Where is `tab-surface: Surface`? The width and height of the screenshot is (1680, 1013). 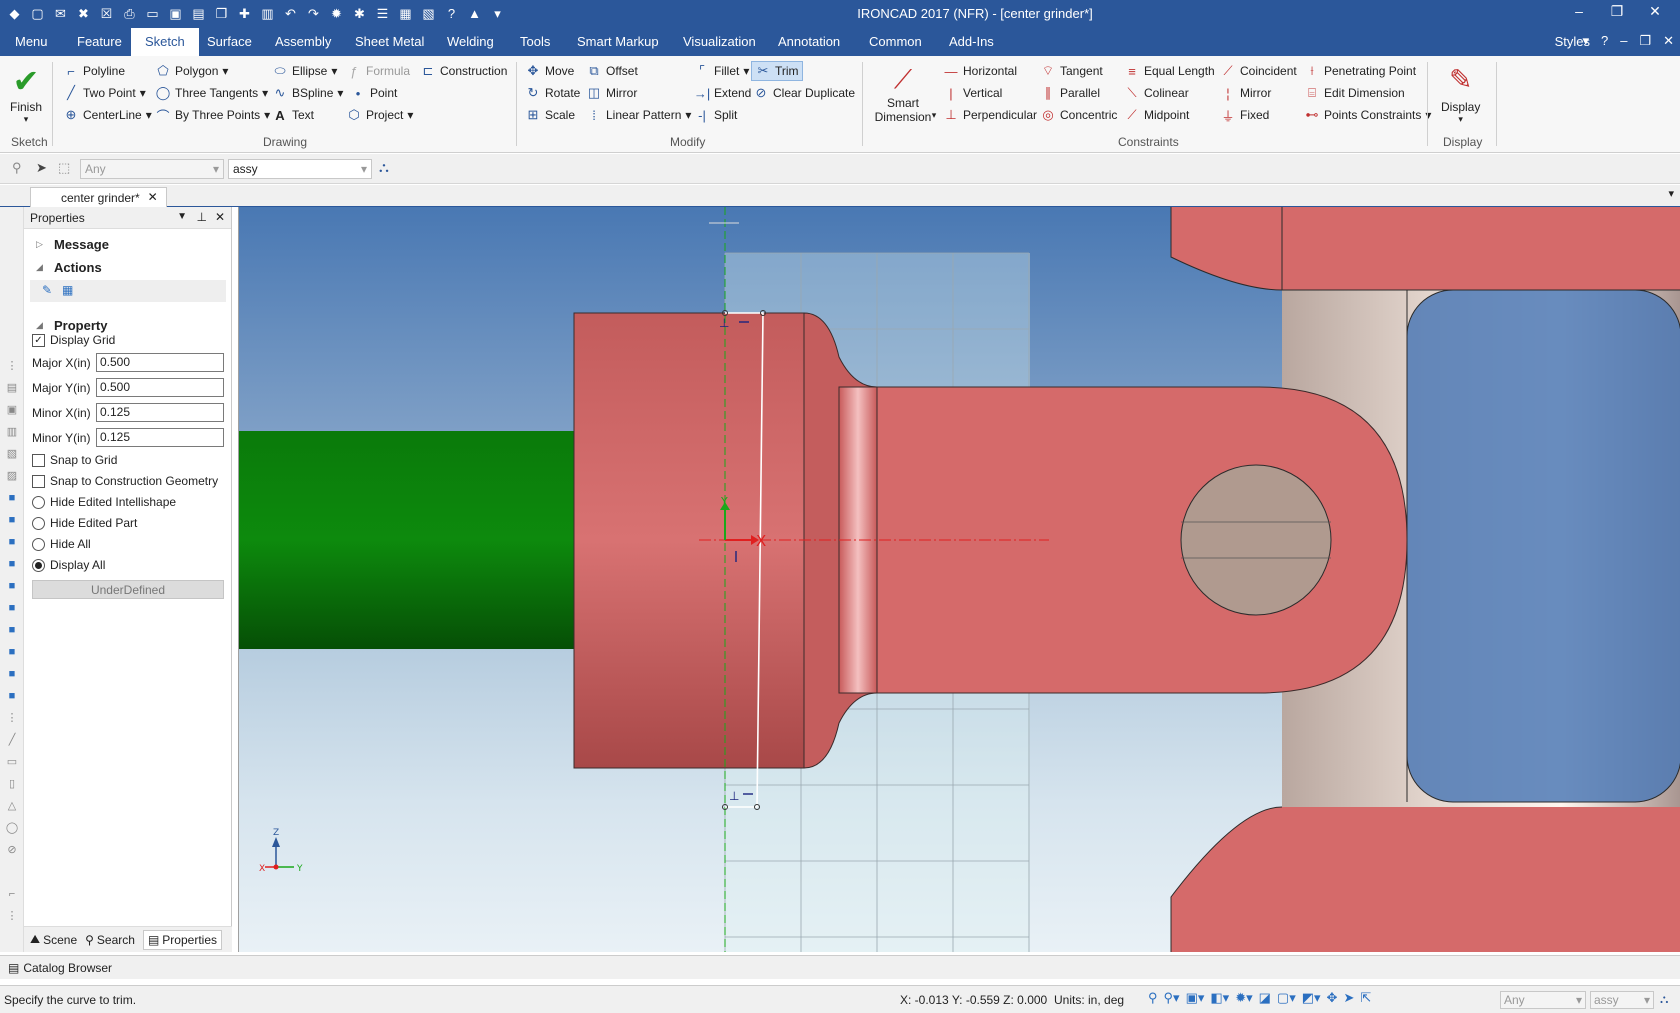
tab-surface: Surface is located at coordinates (229, 41).